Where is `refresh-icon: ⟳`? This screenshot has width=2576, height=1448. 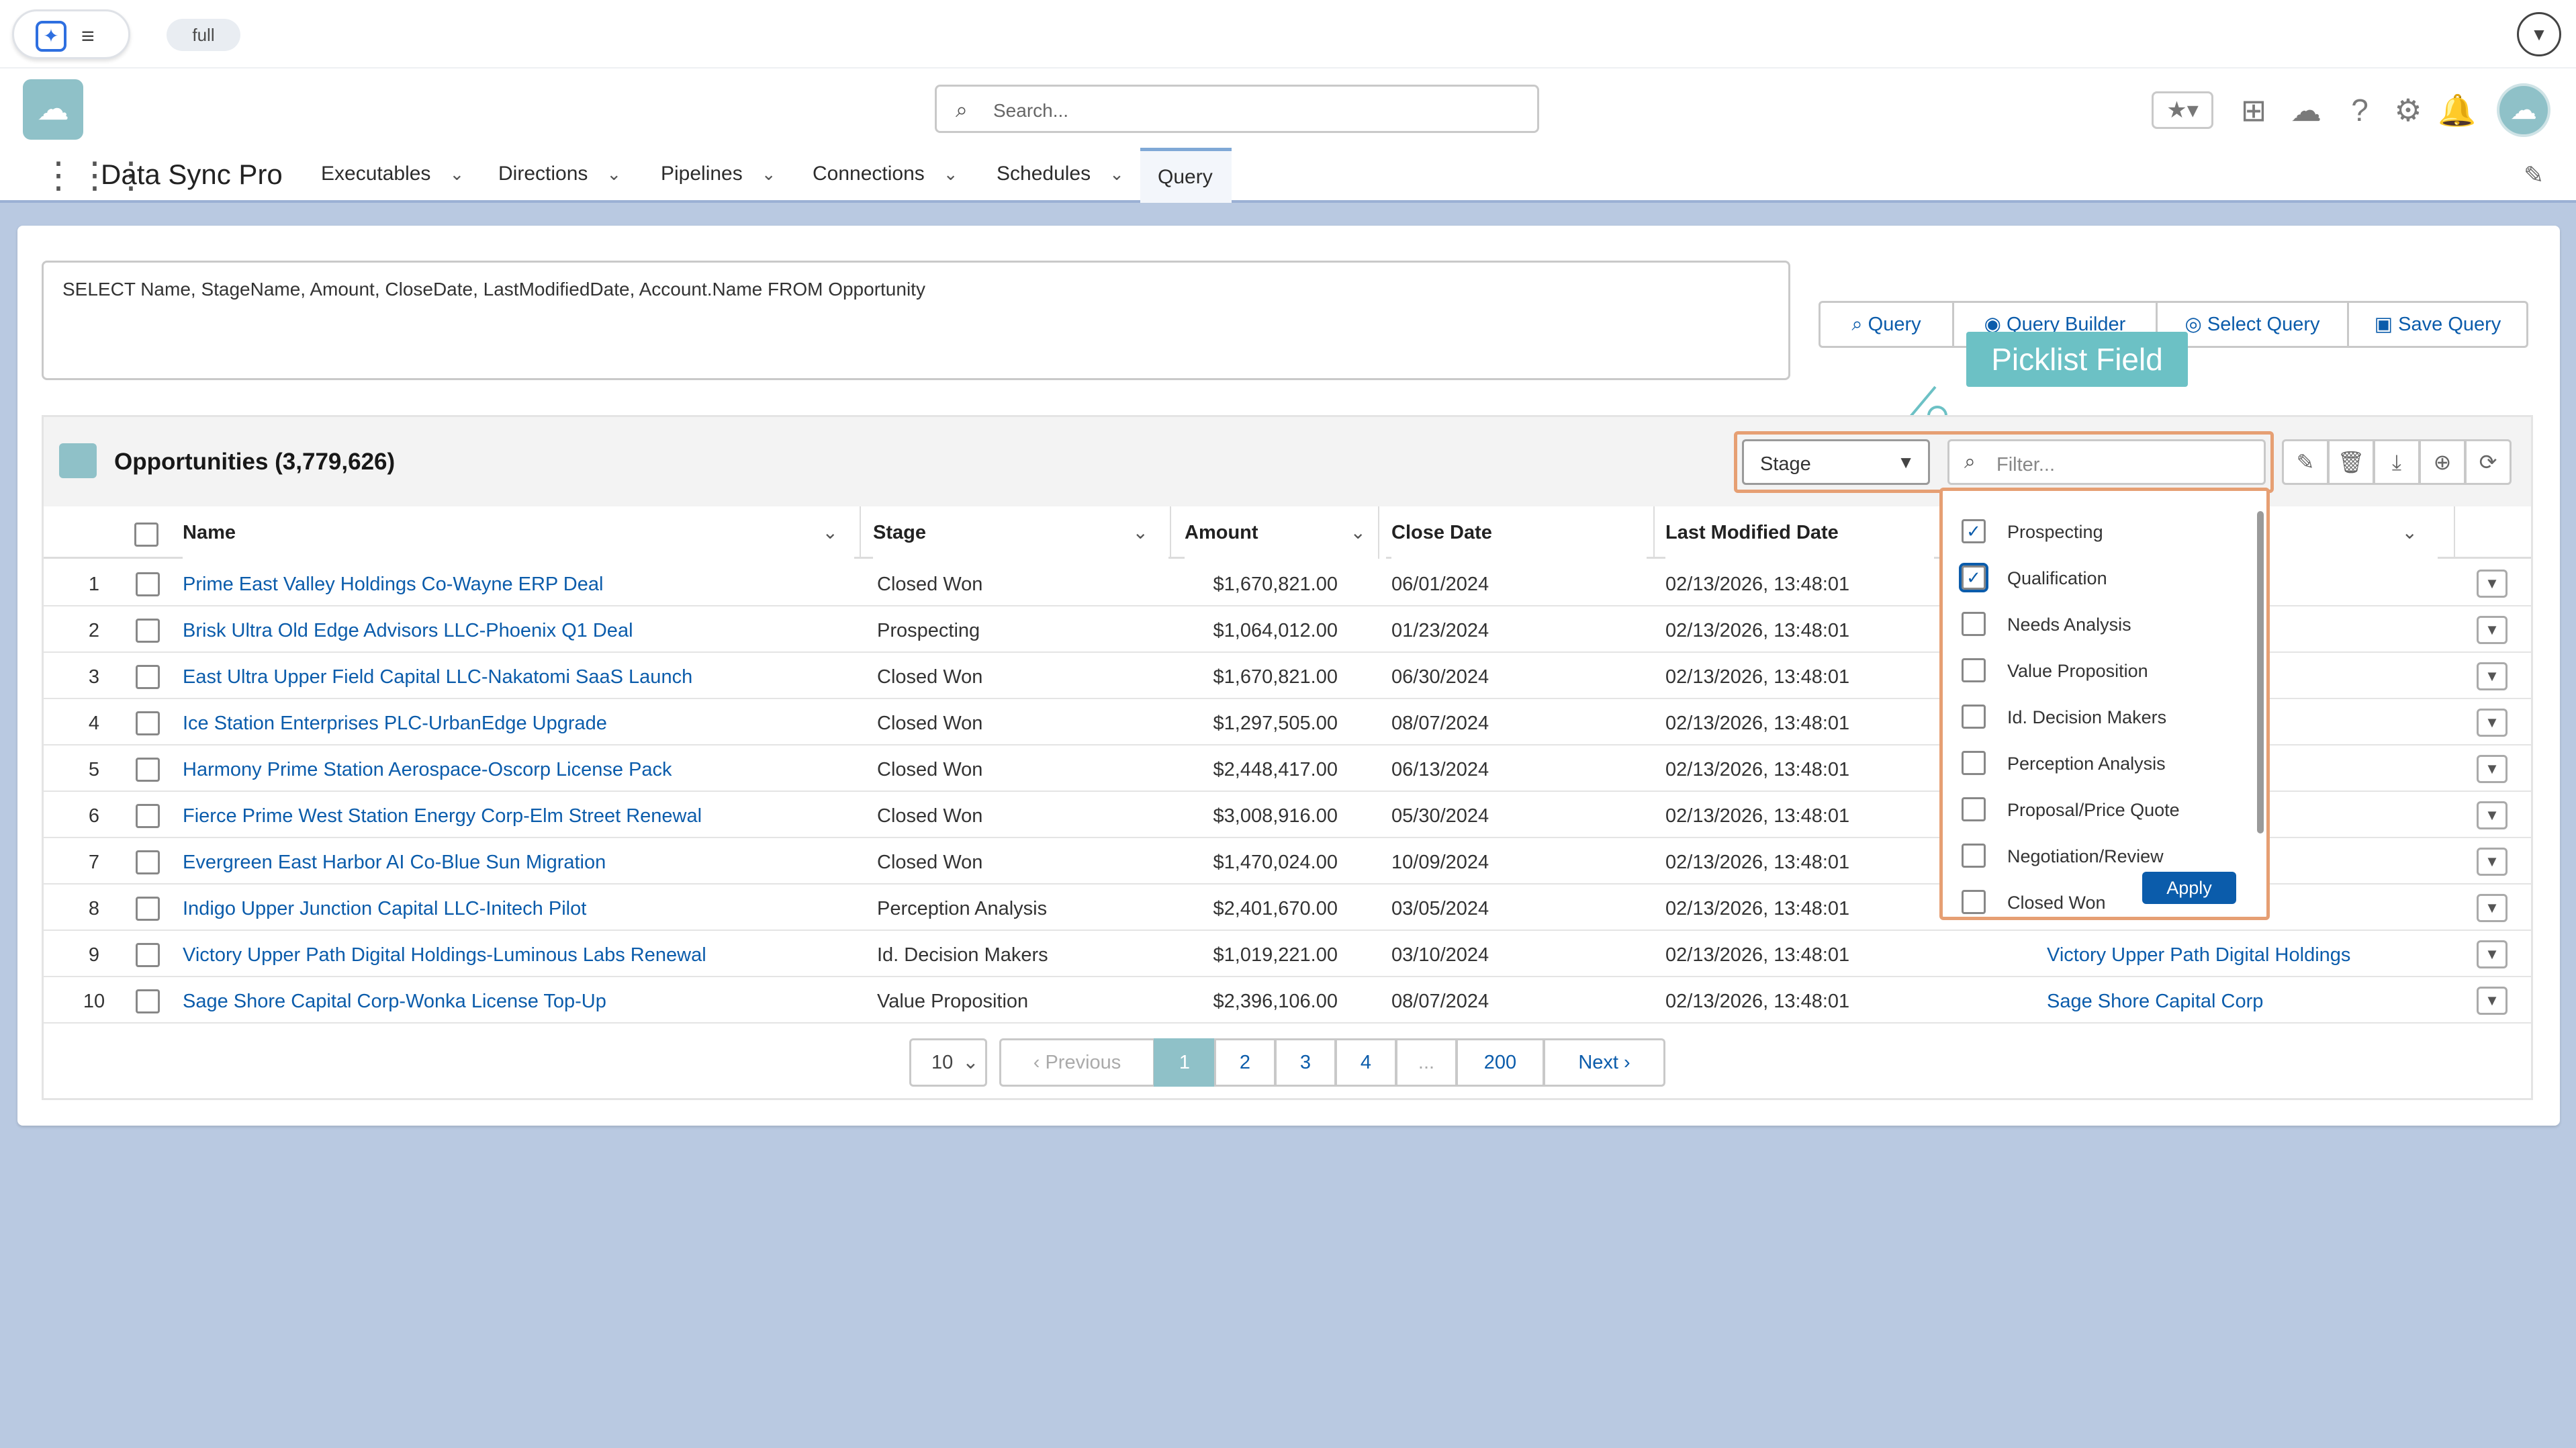 refresh-icon: ⟳ is located at coordinates (2488, 462).